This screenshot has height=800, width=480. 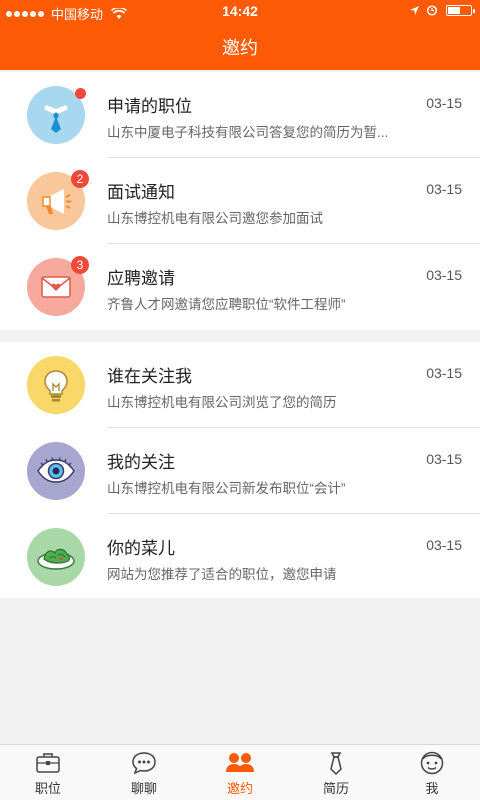 I want to click on list-item-your-match: 你的菜儿 网站为您推荐了适合的职位，邀您申请 03-15, so click(x=253, y=557).